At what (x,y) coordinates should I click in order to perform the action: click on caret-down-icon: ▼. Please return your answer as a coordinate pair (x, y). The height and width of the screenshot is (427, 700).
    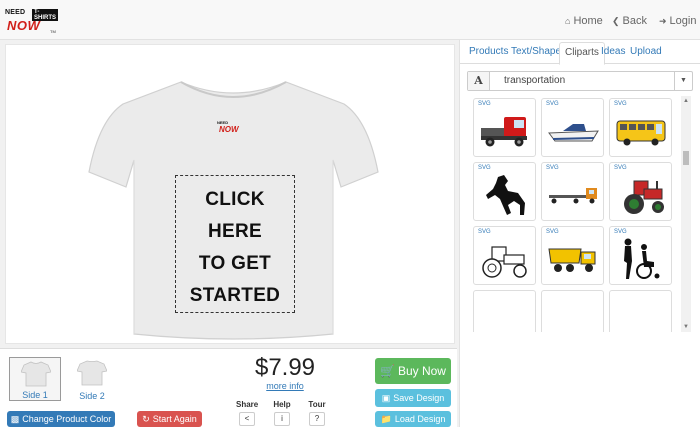
    Looking at the image, I should click on (683, 81).